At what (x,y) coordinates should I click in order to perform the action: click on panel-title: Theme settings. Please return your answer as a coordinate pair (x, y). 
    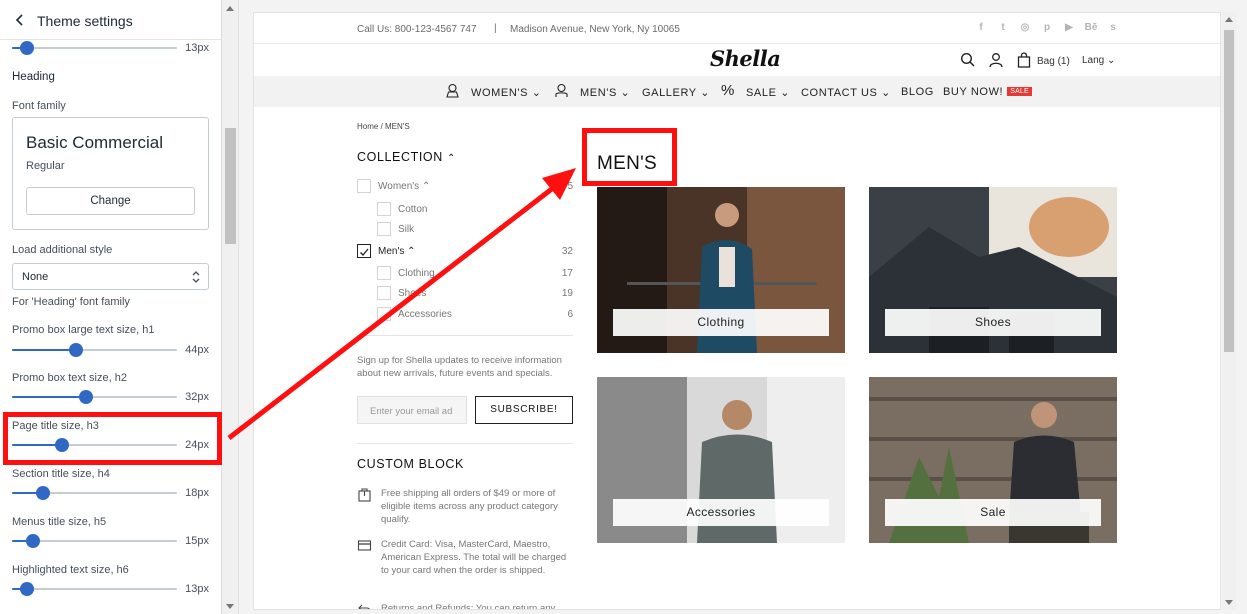
    Looking at the image, I should click on (85, 21).